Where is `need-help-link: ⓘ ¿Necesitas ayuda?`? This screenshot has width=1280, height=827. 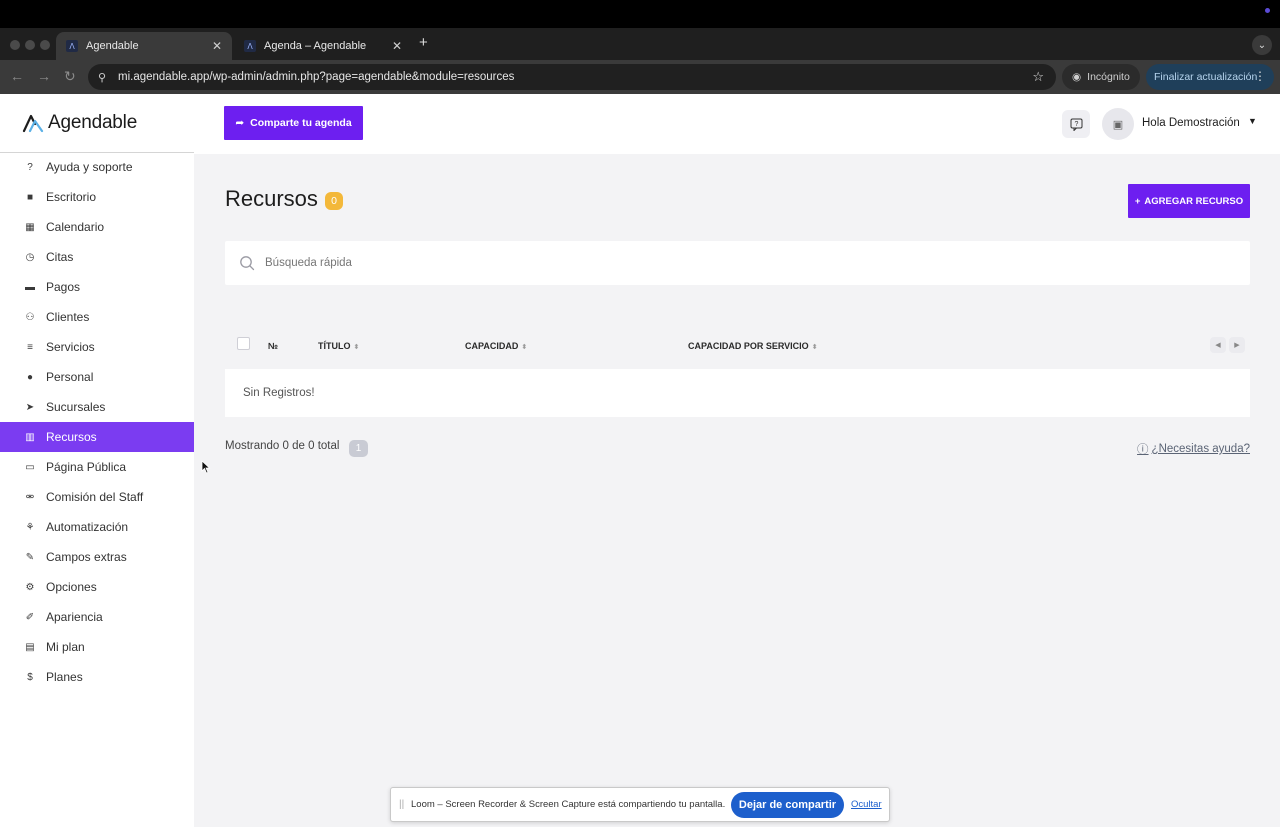 need-help-link: ⓘ ¿Necesitas ayuda? is located at coordinates (1193, 449).